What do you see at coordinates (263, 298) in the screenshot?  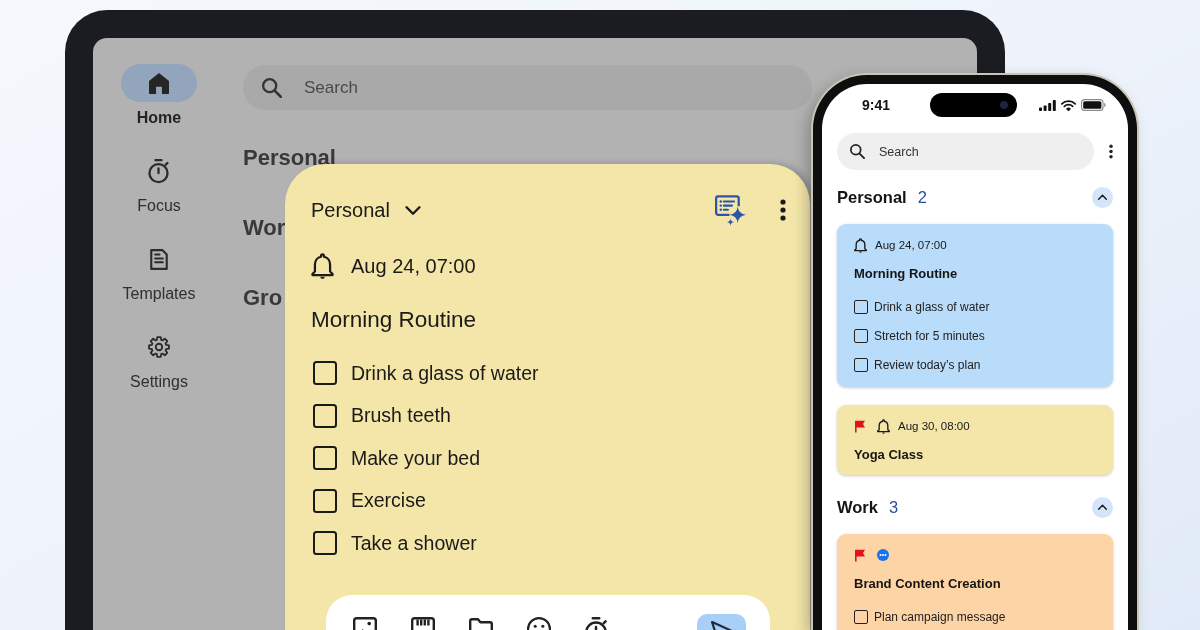 I see `section-heading: Gro` at bounding box center [263, 298].